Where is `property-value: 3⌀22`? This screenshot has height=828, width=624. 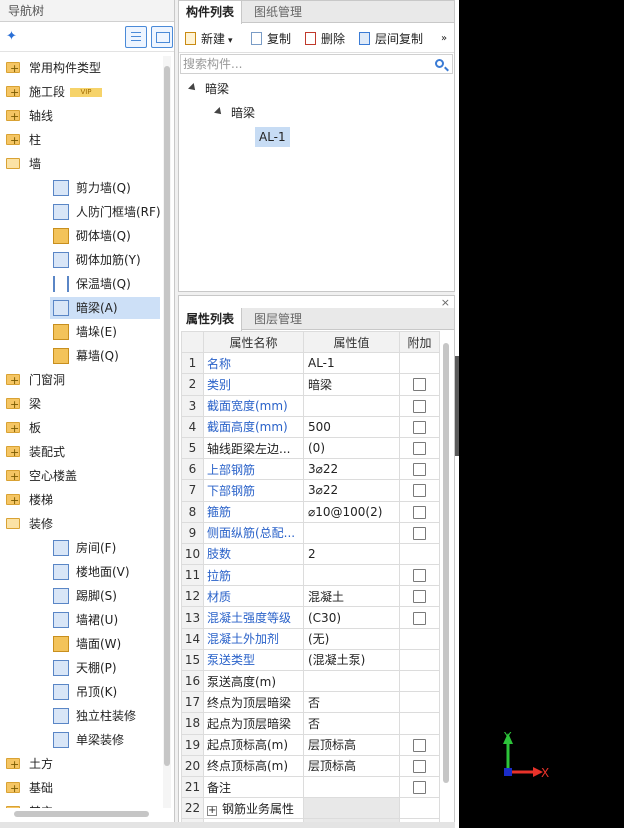 property-value: 3⌀22 is located at coordinates (351, 469).